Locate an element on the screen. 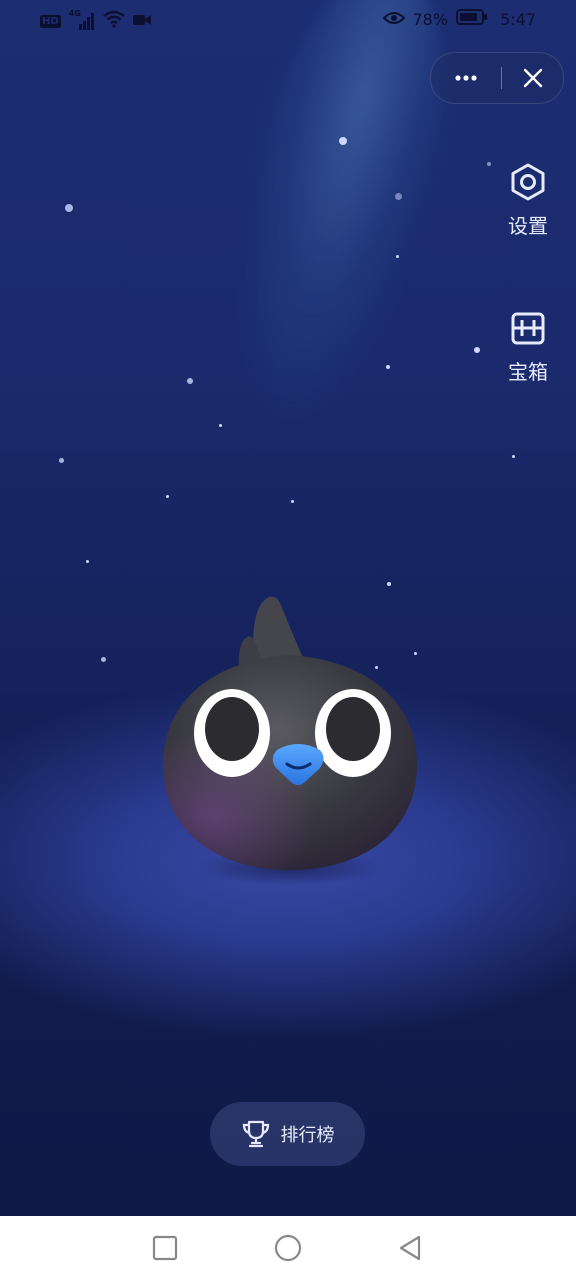  leaderboard-label: 排行榜 is located at coordinates (307, 1135).